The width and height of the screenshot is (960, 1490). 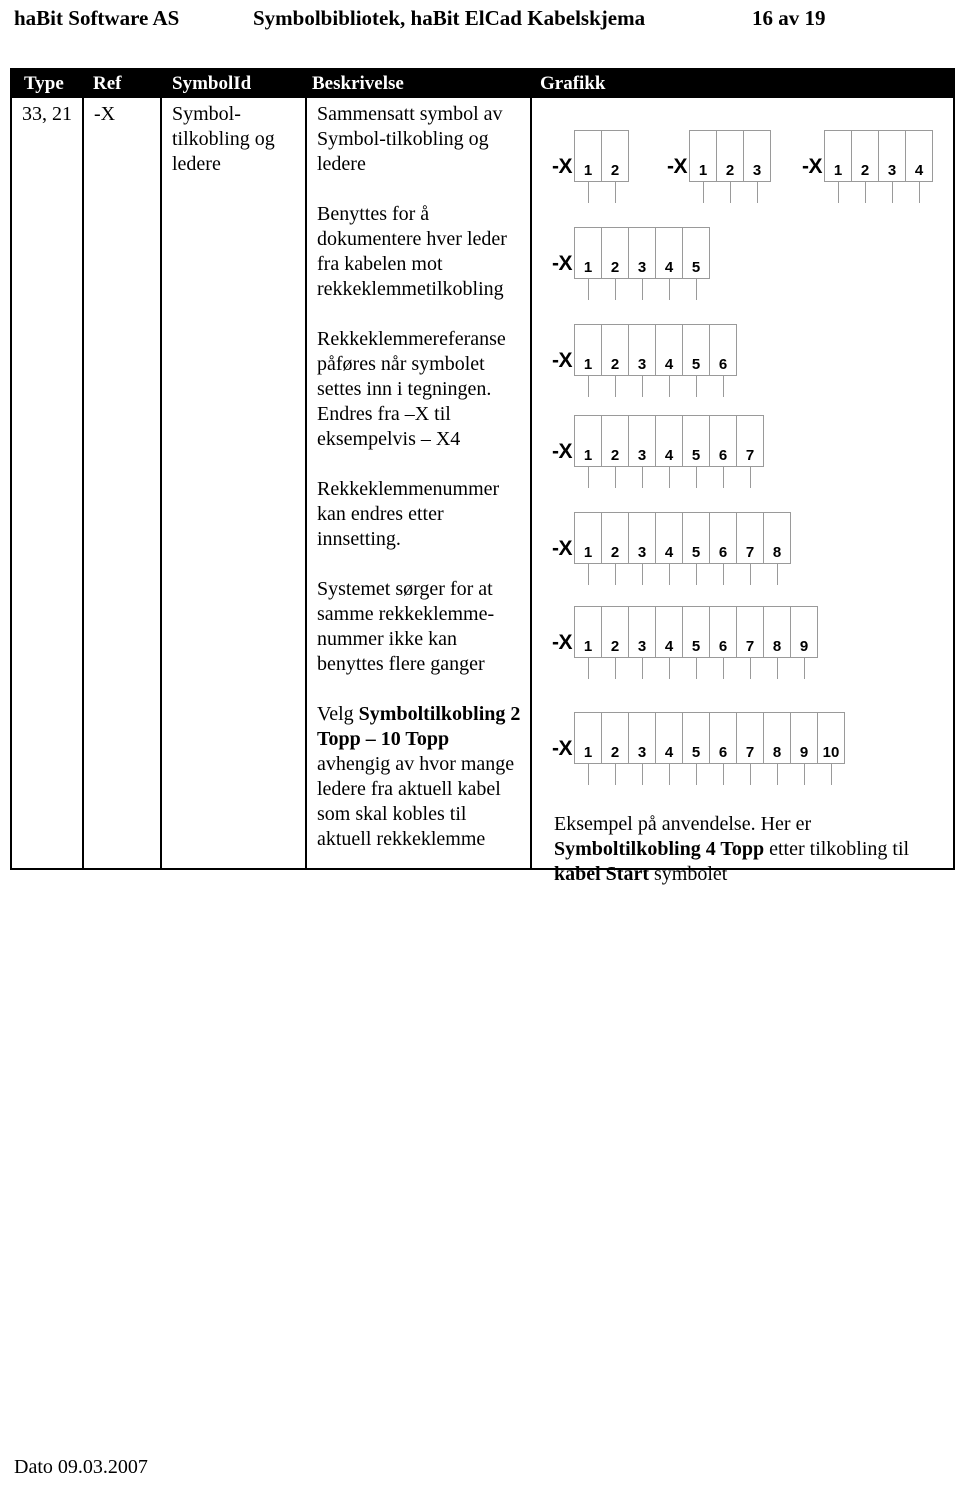 What do you see at coordinates (696, 455) in the screenshot?
I see `terminal-number: 5` at bounding box center [696, 455].